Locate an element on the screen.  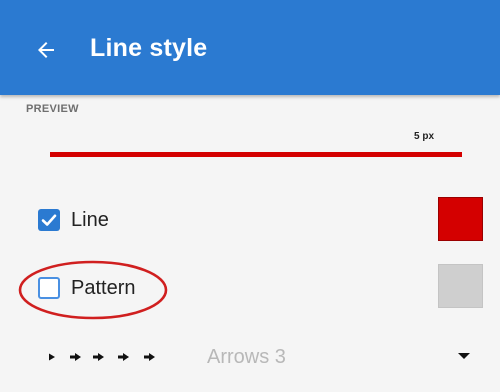
arrows-selector-row: Arrows 3 is located at coordinates (250, 358).